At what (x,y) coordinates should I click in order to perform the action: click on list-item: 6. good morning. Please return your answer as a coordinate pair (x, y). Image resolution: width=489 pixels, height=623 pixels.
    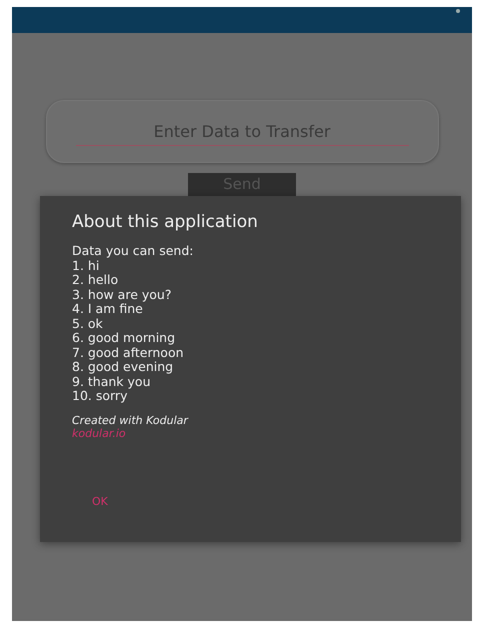
    Looking at the image, I should click on (124, 338).